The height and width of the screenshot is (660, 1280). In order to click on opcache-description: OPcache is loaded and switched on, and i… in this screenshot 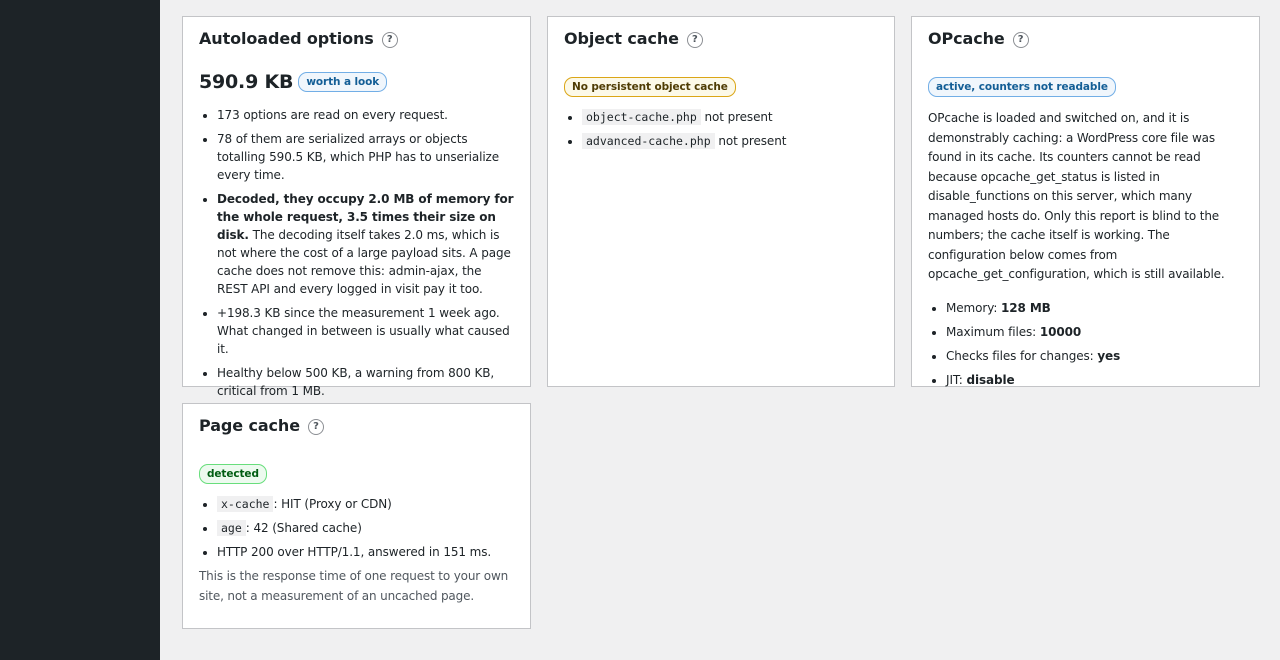, I will do `click(1076, 196)`.